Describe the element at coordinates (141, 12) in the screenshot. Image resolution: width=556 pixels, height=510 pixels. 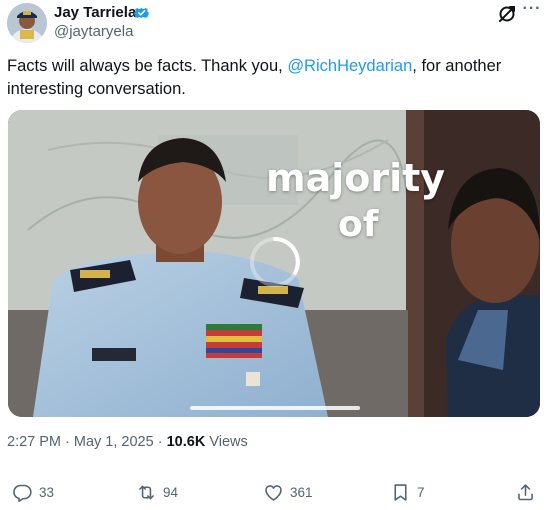
I see `verified-badge-icon` at that location.